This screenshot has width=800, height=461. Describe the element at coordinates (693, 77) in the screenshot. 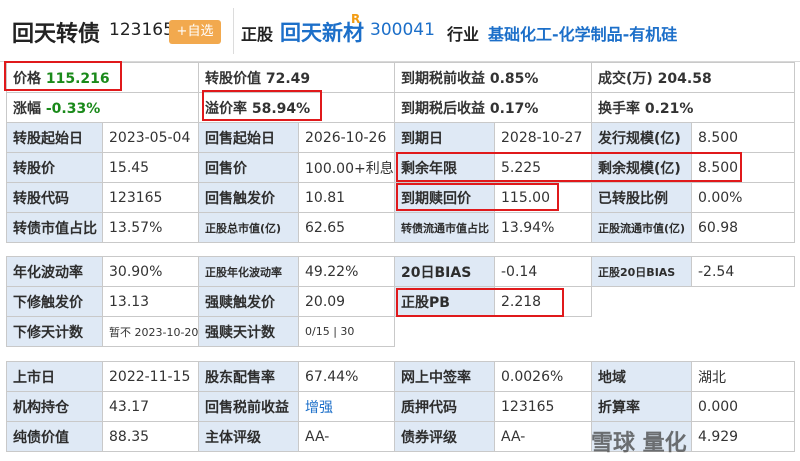

I see `volume-cell: 成交(万) 204.58` at that location.